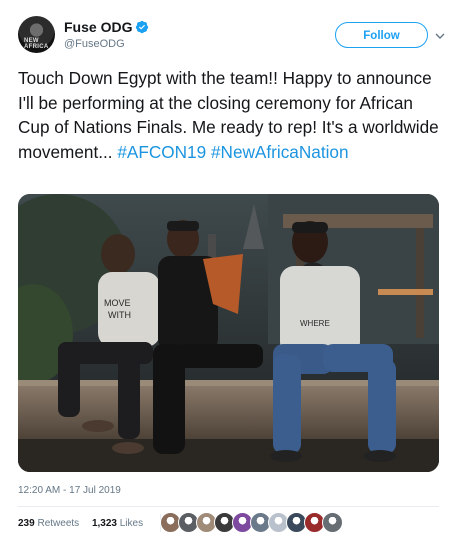 The width and height of the screenshot is (455, 550). I want to click on chevron-down-icon, so click(440, 36).